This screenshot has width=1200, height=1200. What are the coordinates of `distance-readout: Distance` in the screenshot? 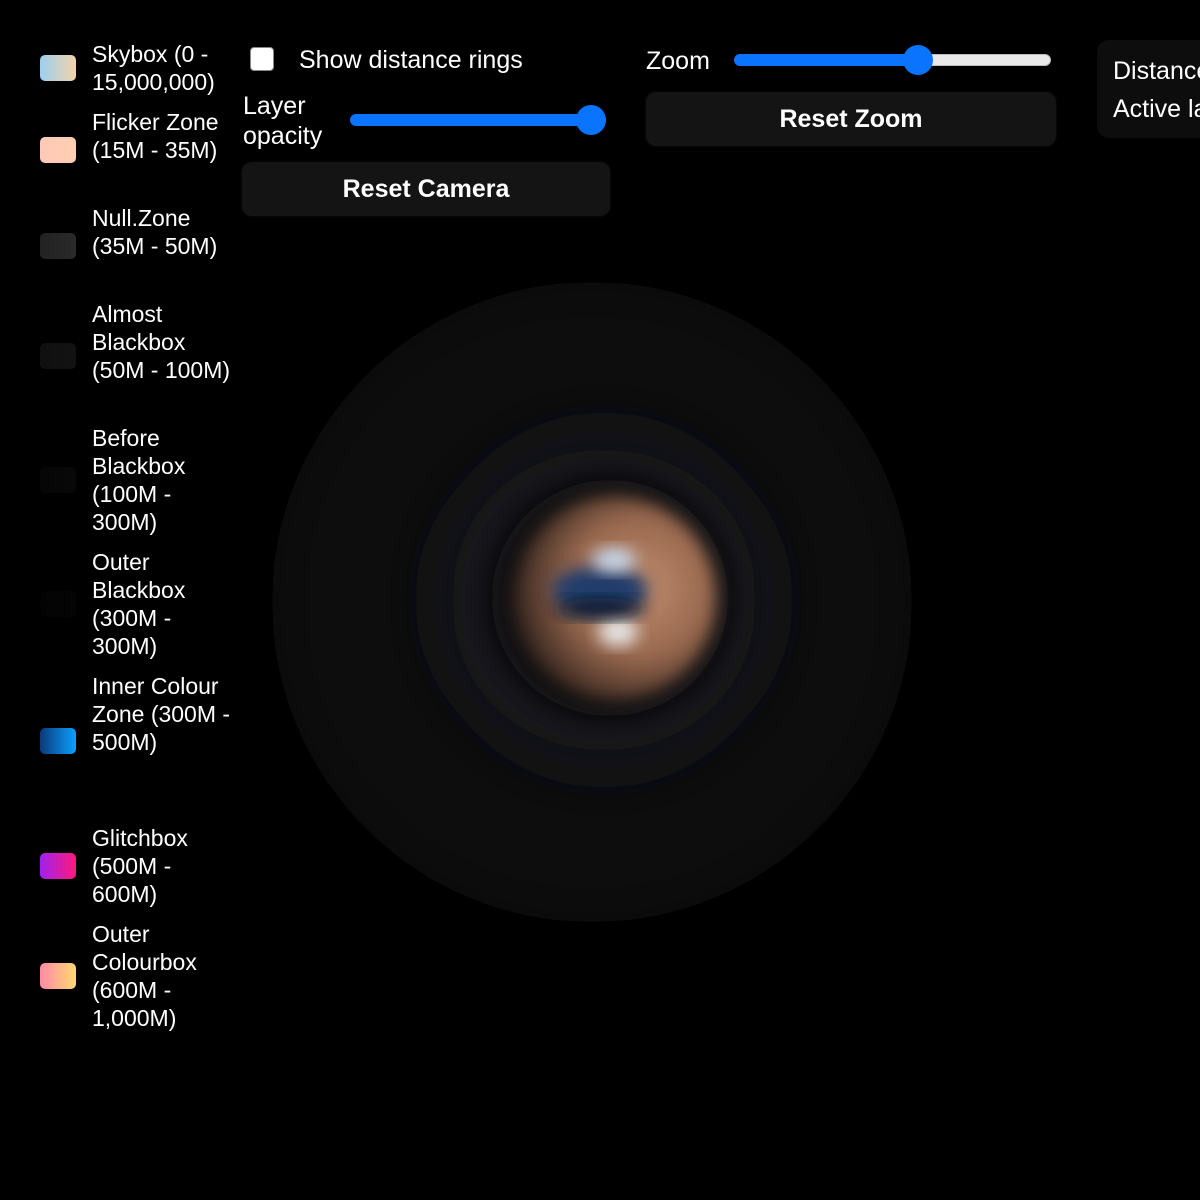 It's located at (1156, 71).